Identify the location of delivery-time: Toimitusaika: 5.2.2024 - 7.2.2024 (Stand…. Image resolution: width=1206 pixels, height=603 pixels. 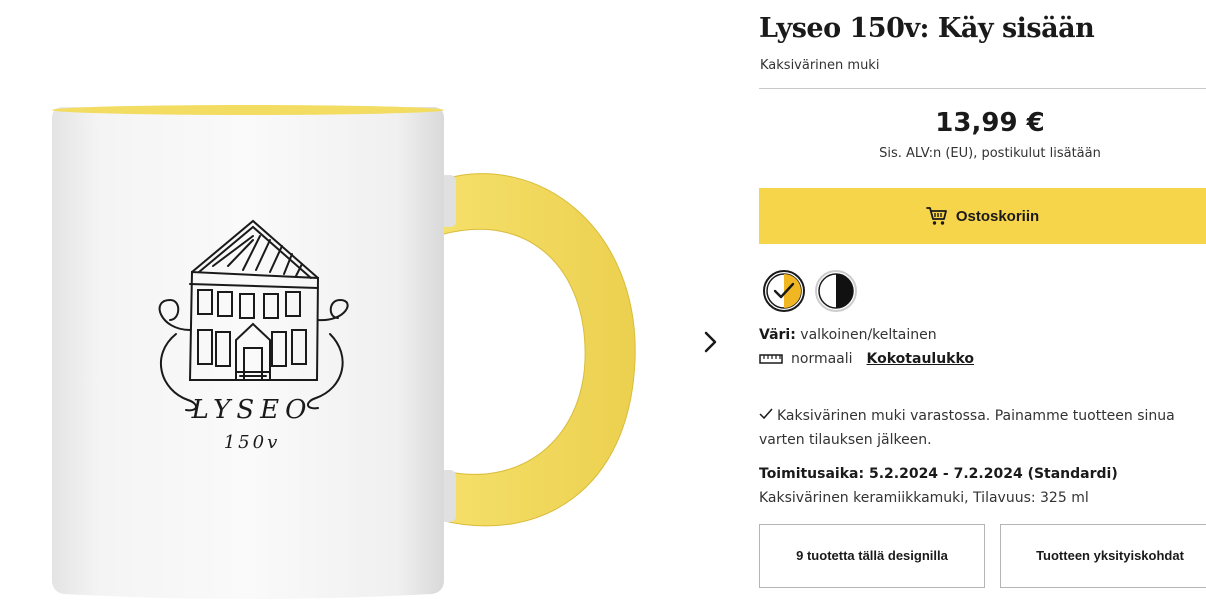
(938, 474).